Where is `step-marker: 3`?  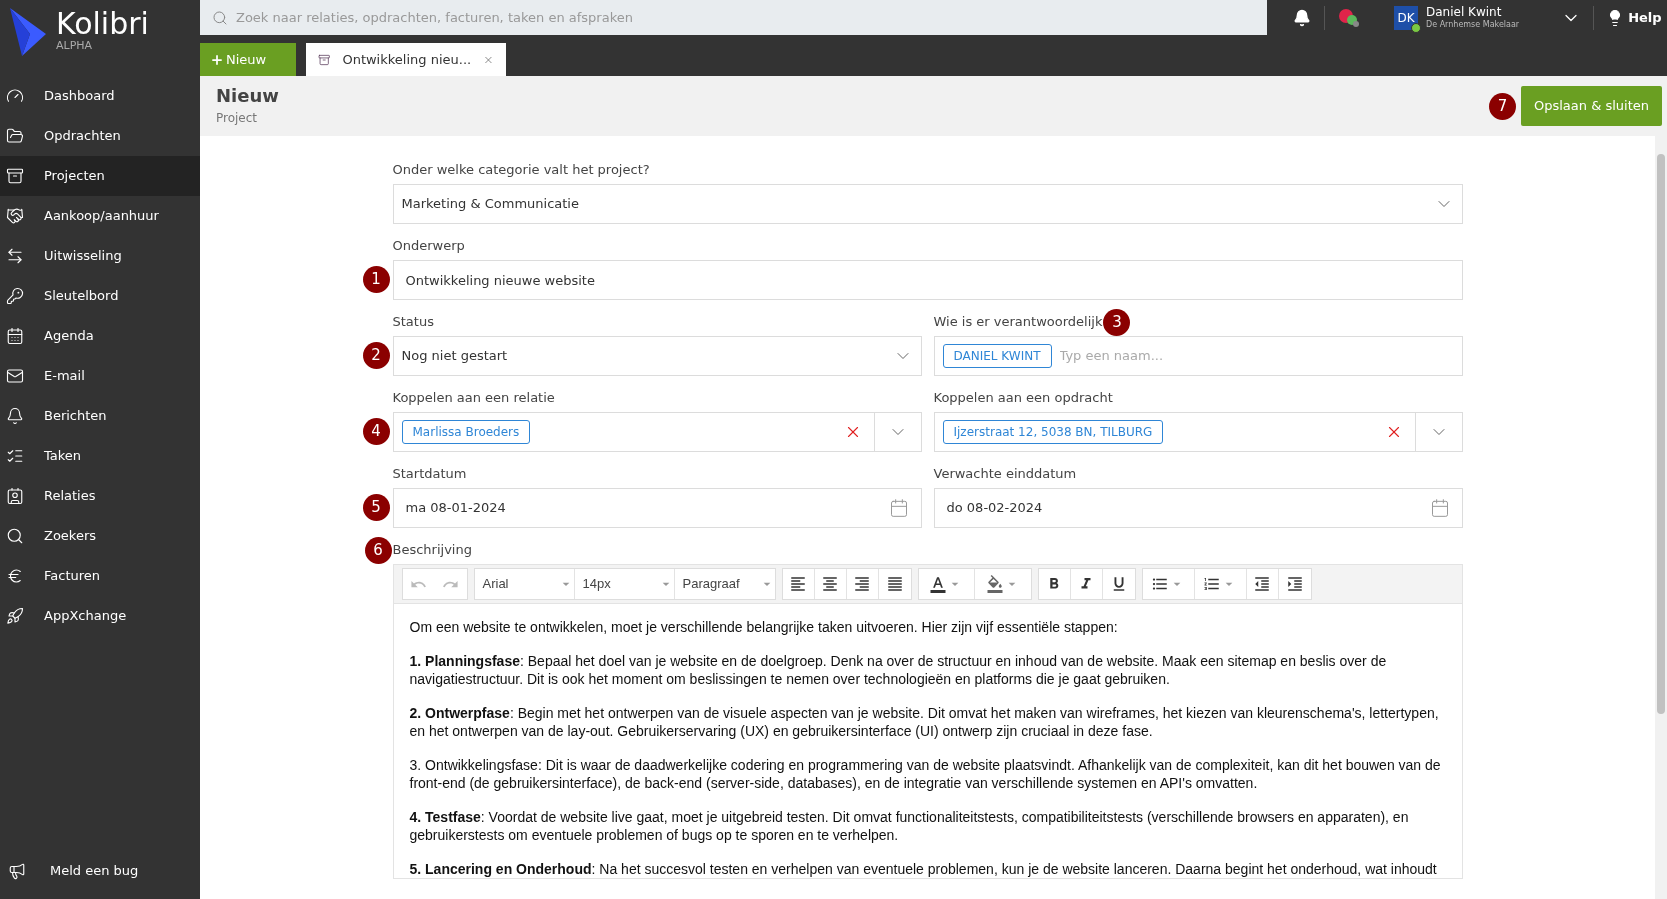 step-marker: 3 is located at coordinates (1117, 322).